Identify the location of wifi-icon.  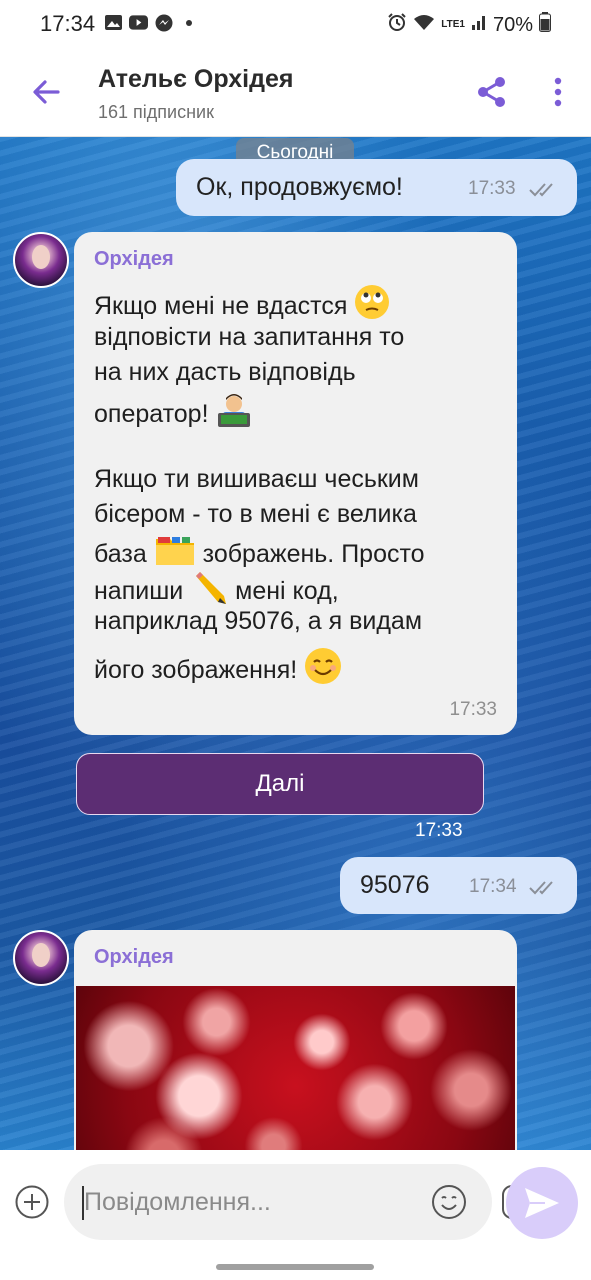
(424, 25).